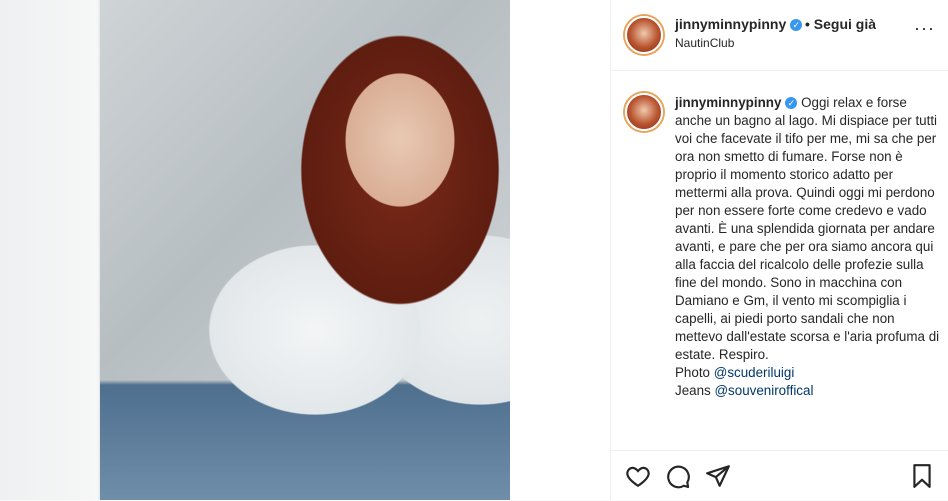 Image resolution: width=948 pixels, height=501 pixels. Describe the element at coordinates (730, 24) in the screenshot. I see `username-text: jinnyminnypinny` at that location.